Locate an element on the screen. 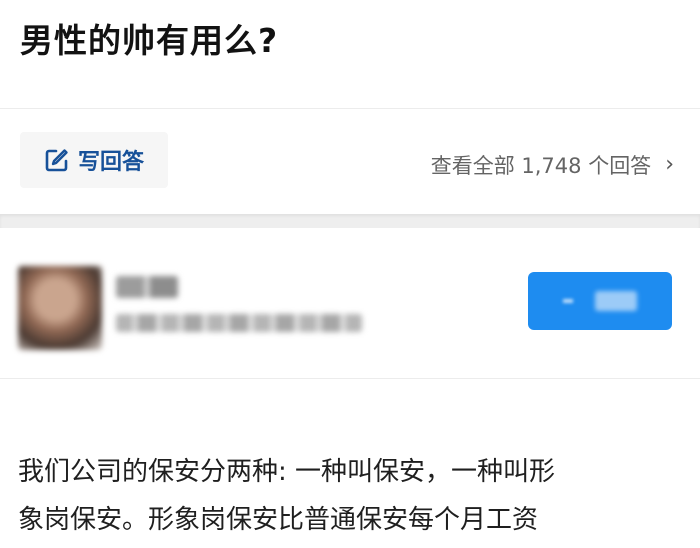 This screenshot has width=700, height=548. view-all-answers-link: 查看全部 1,748 个回答 › is located at coordinates (552, 165).